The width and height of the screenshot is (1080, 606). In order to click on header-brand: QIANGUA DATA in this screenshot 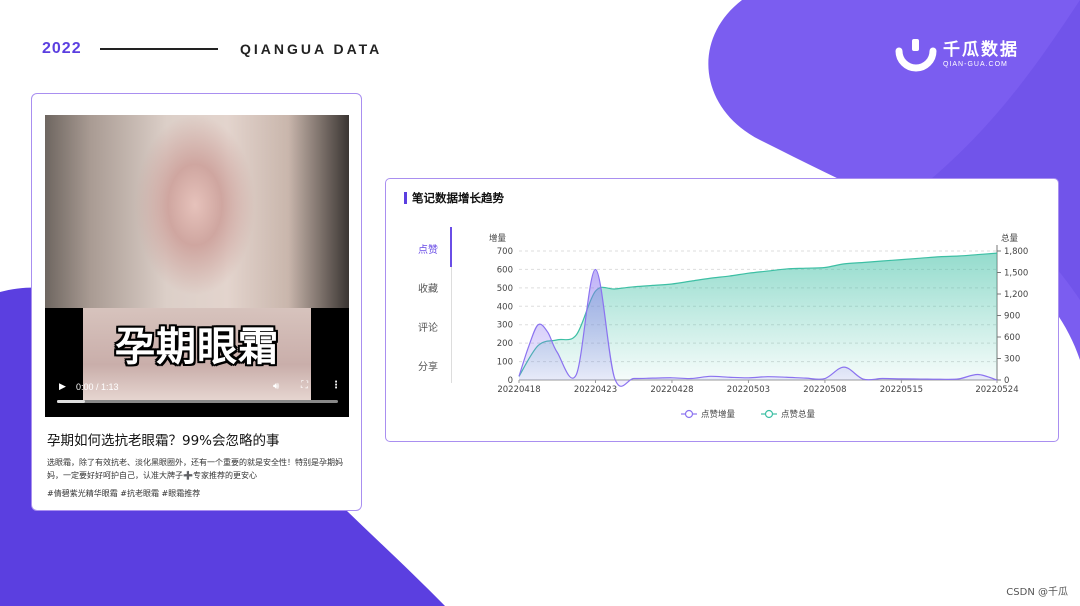, I will do `click(311, 49)`.